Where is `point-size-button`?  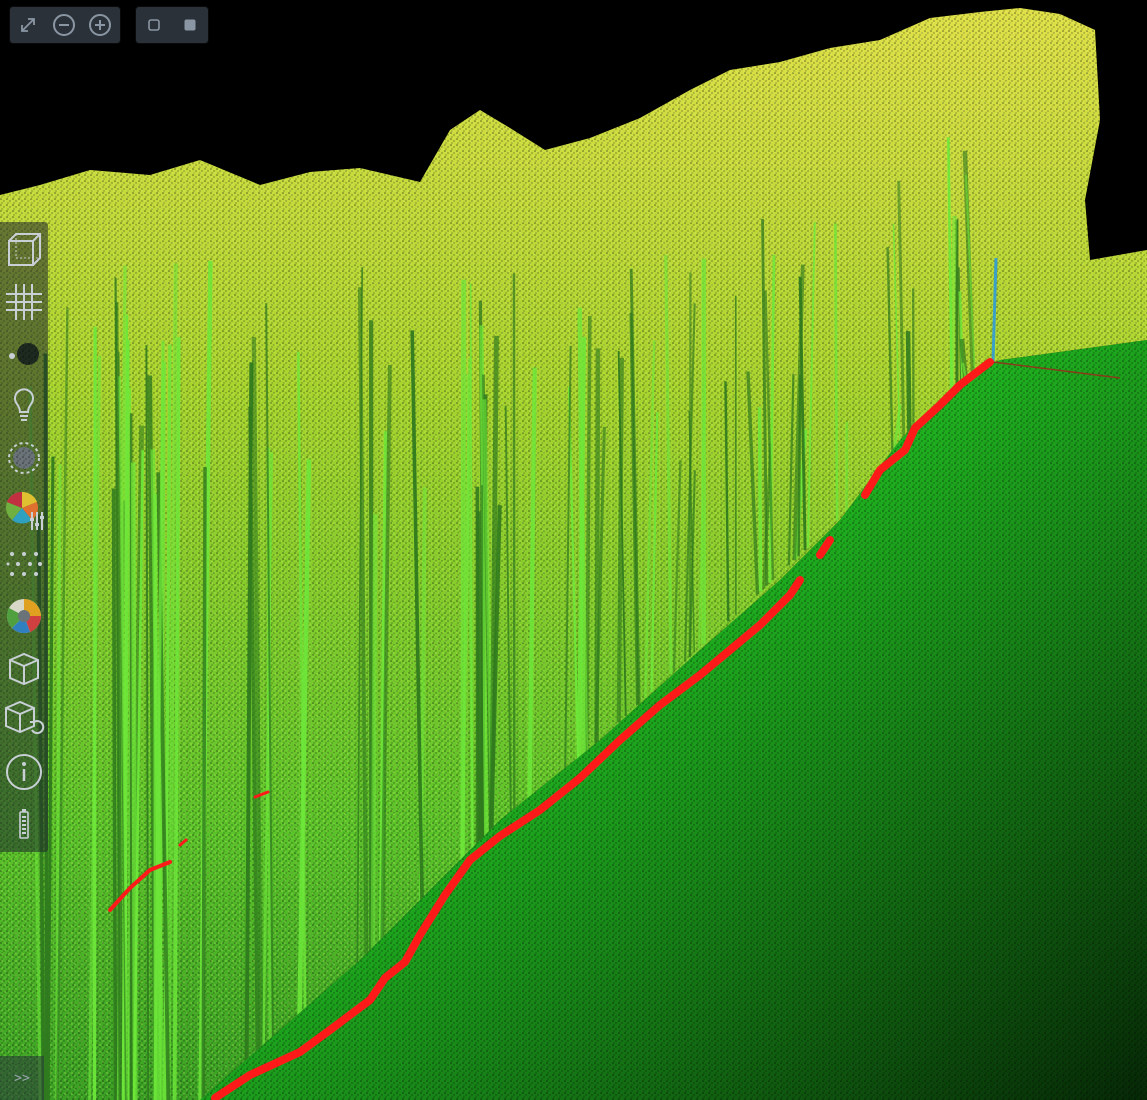 point-size-button is located at coordinates (24, 352).